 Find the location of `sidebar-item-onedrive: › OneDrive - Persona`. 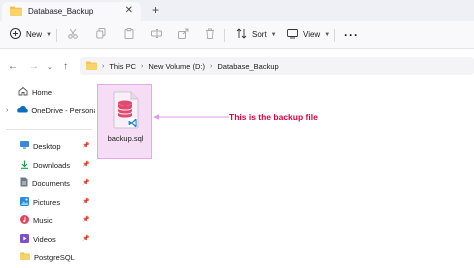

sidebar-item-onedrive: › OneDrive - Persona is located at coordinates (52, 110).